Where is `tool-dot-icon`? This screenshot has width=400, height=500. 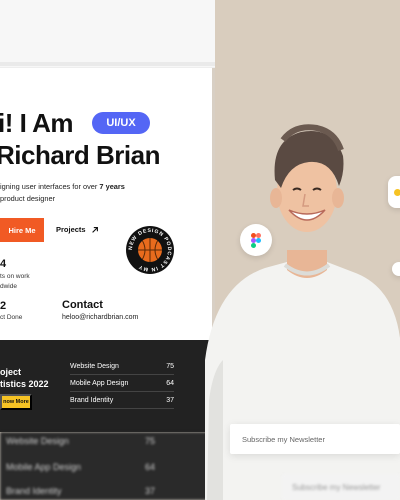 tool-dot-icon is located at coordinates (397, 192).